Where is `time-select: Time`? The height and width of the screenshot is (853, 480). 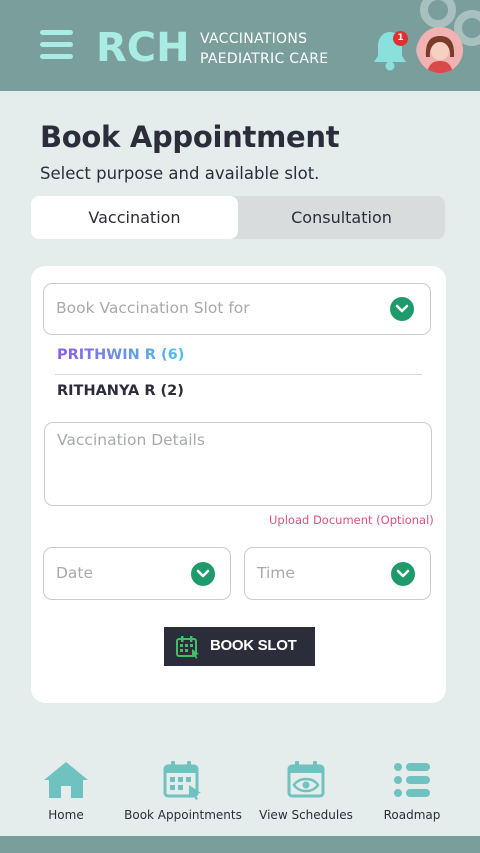
time-select: Time is located at coordinates (337, 573).